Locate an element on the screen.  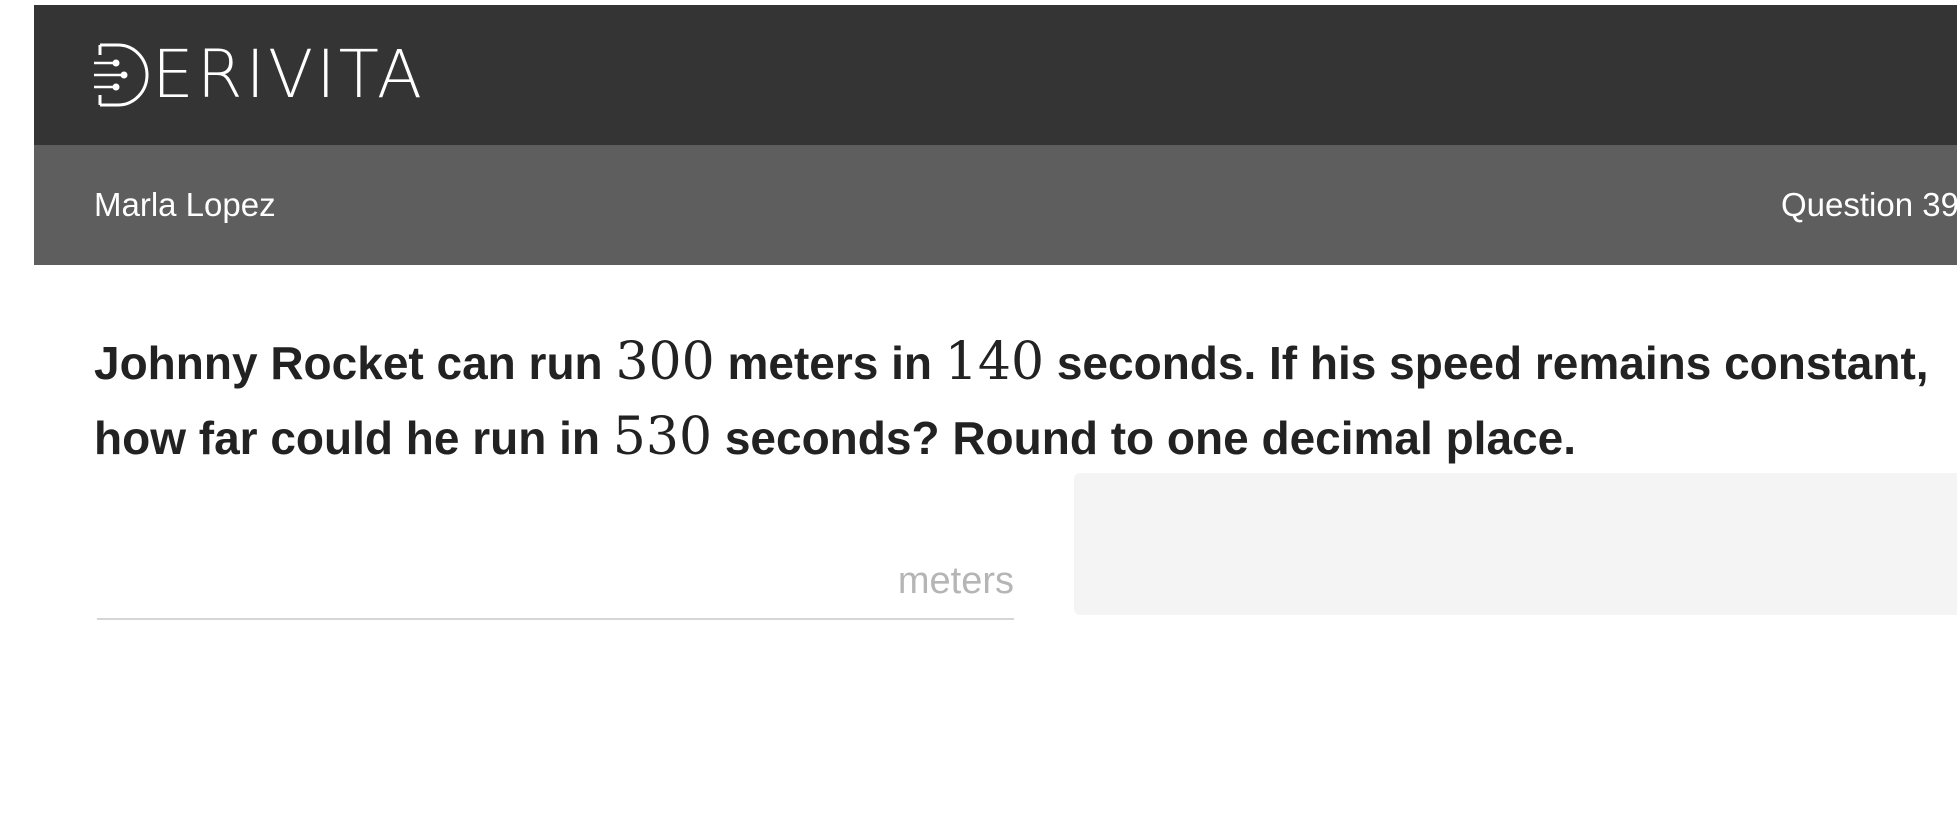
math-number: 530 is located at coordinates (662, 437).